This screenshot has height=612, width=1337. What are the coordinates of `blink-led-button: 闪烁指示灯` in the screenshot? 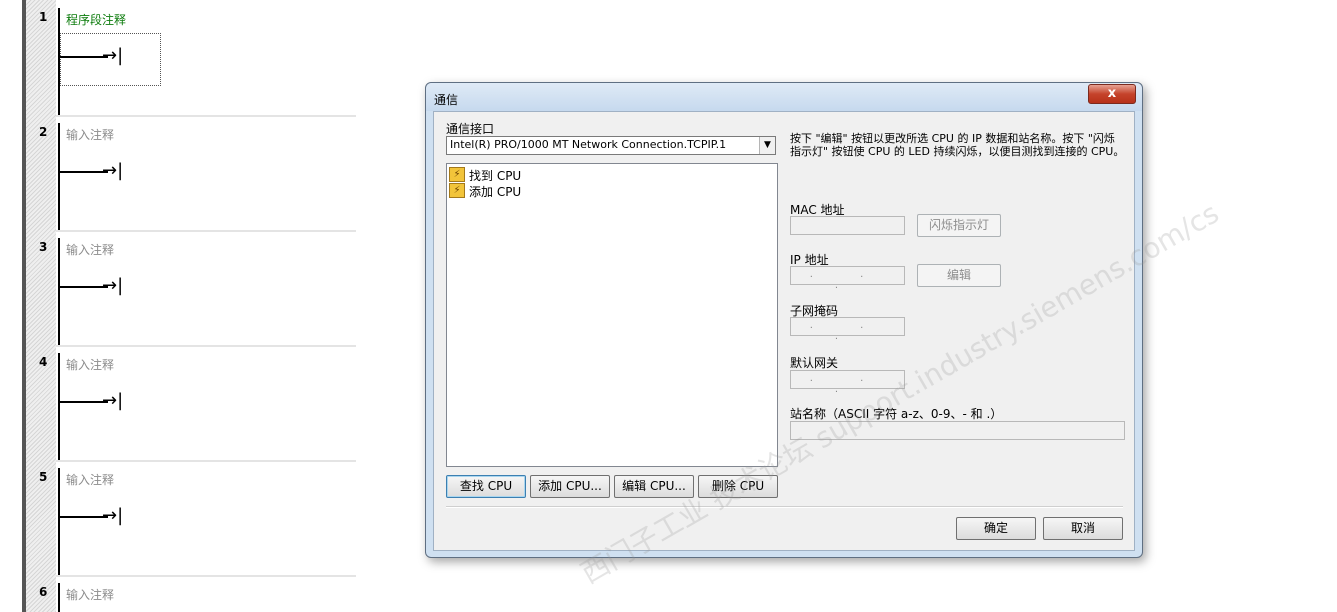 It's located at (959, 225).